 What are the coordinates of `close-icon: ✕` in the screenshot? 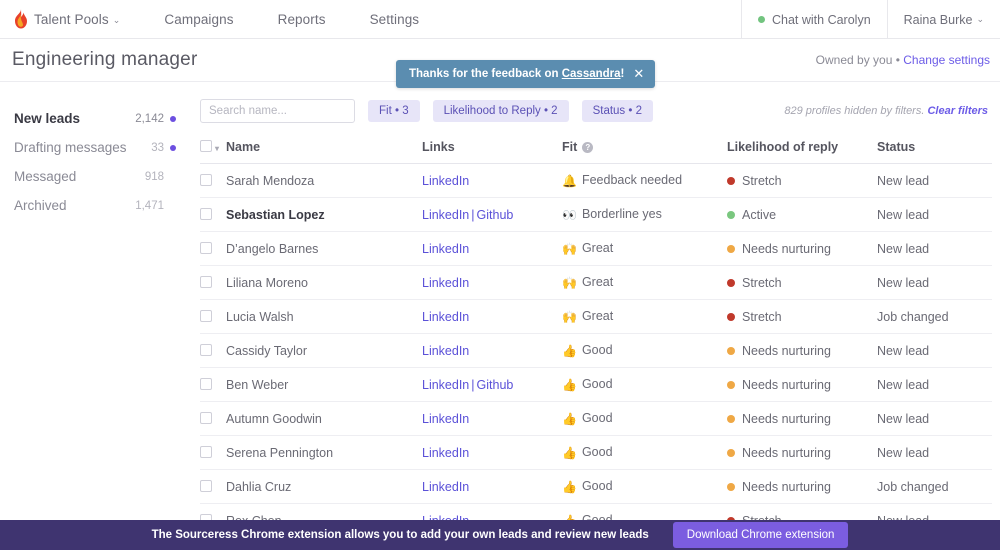 It's located at (638, 73).